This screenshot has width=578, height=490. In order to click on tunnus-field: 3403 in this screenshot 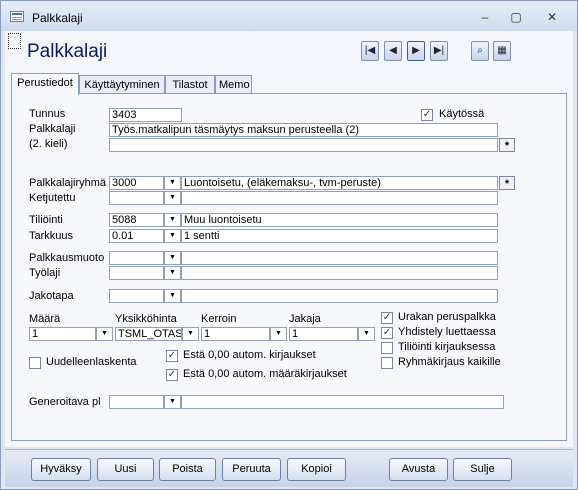, I will do `click(145, 115)`.